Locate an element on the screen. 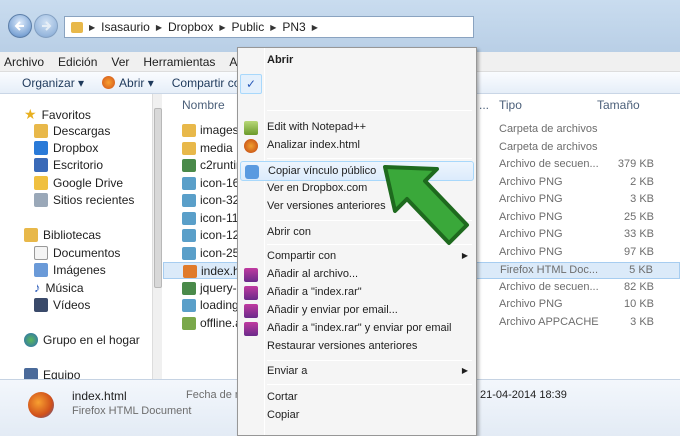 This screenshot has width=680, height=436. nav-homegroup: Grupo en el hogar is located at coordinates (82, 340).